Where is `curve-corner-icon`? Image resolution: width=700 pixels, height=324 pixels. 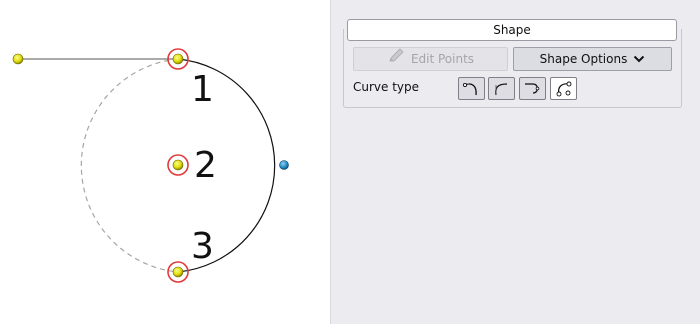
curve-corner-icon is located at coordinates (501, 89).